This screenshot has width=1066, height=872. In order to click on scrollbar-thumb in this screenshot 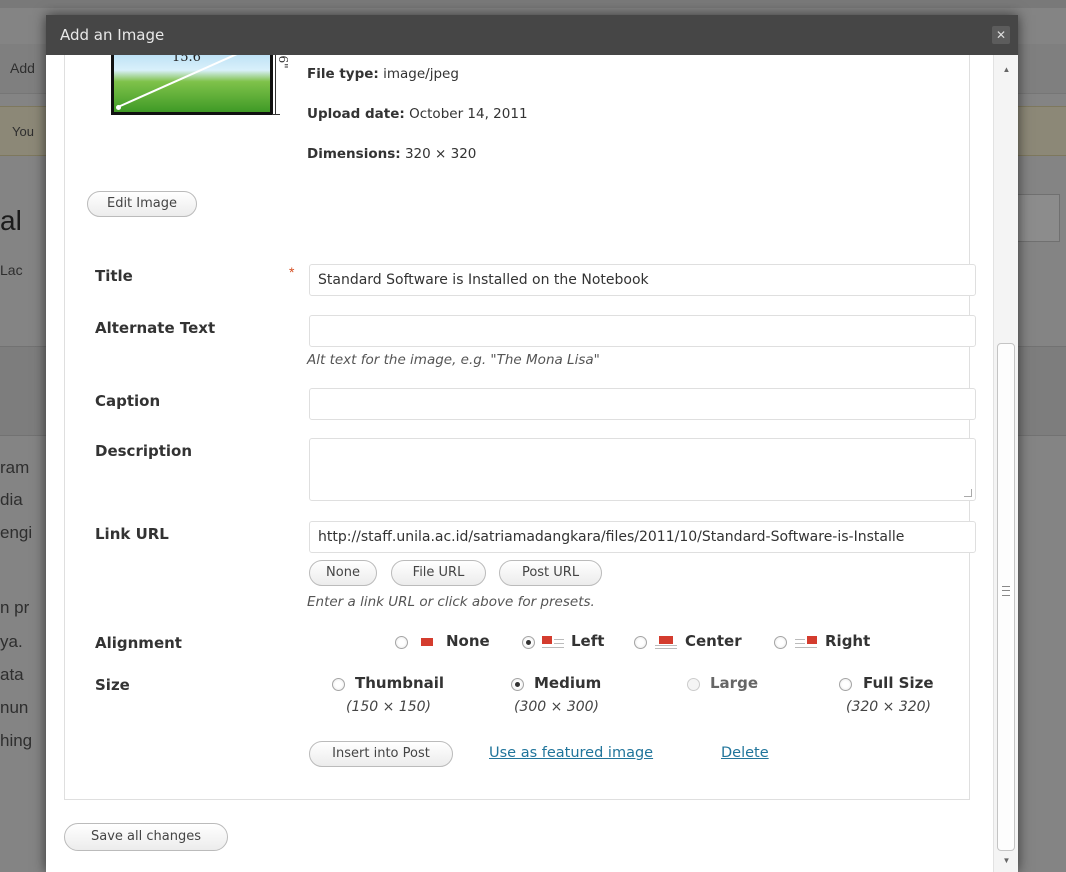, I will do `click(1006, 597)`.